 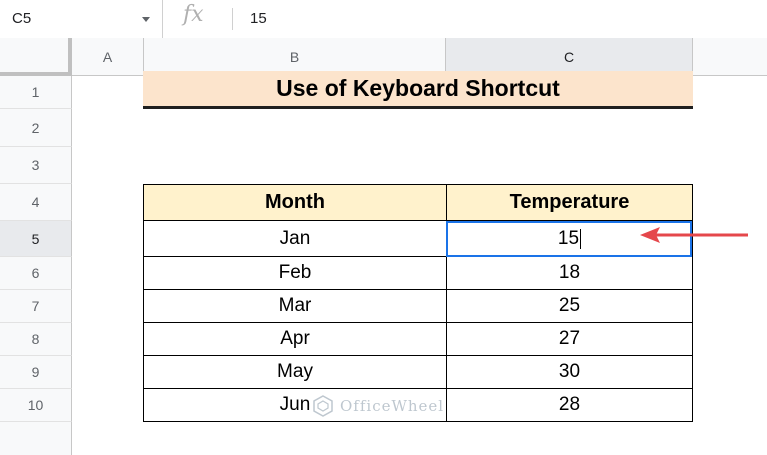 I want to click on row-header-3: 3, so click(x=36, y=165).